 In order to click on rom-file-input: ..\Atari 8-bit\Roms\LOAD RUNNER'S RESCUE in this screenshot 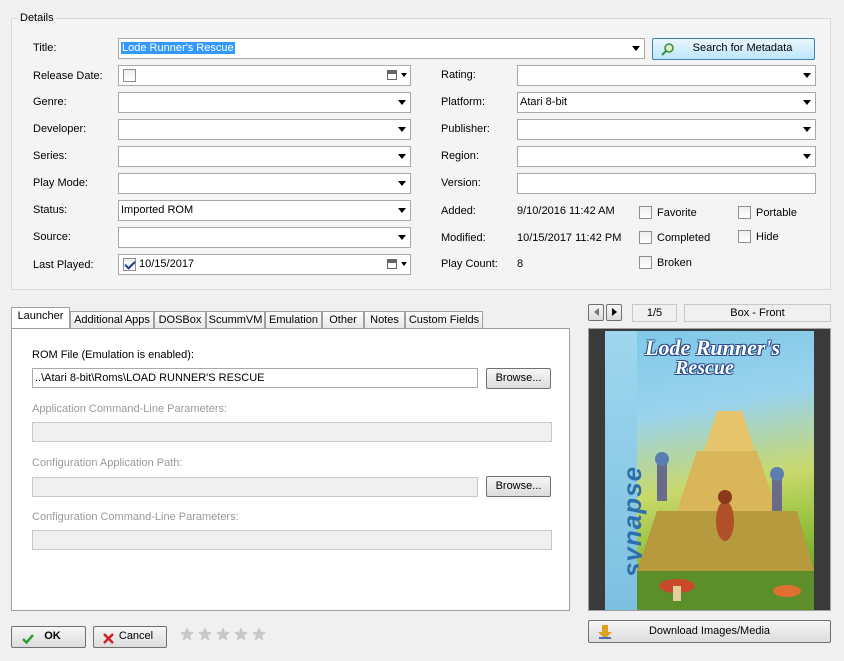, I will do `click(255, 378)`.